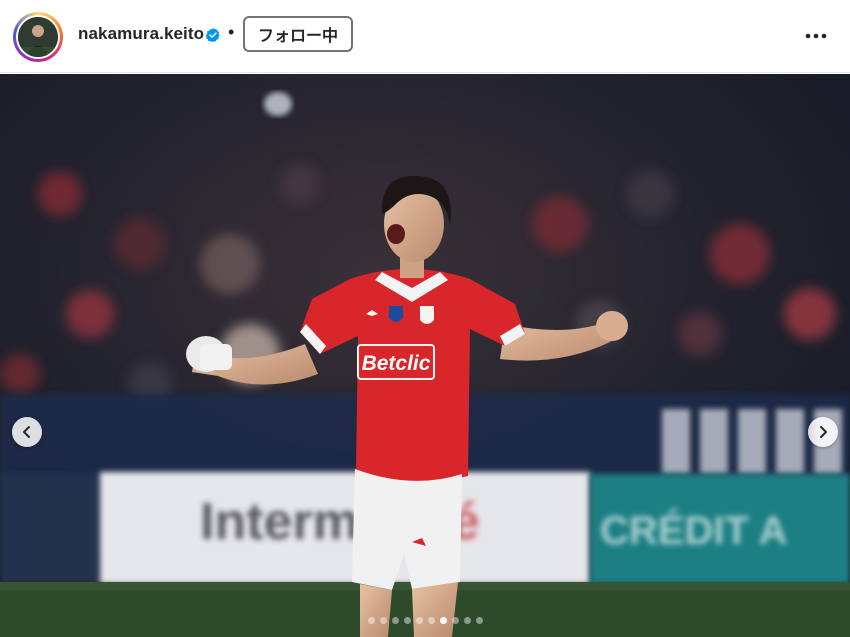 This screenshot has width=850, height=637. What do you see at coordinates (298, 34) in the screenshot?
I see `following-button: フォロー中` at bounding box center [298, 34].